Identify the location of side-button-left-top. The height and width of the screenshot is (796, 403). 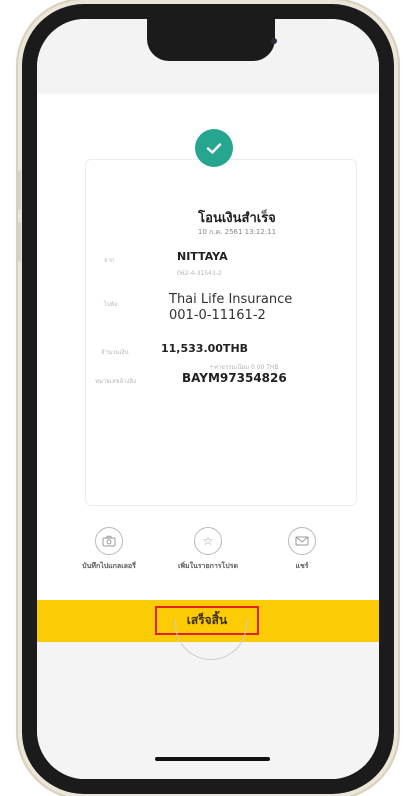
(19, 190).